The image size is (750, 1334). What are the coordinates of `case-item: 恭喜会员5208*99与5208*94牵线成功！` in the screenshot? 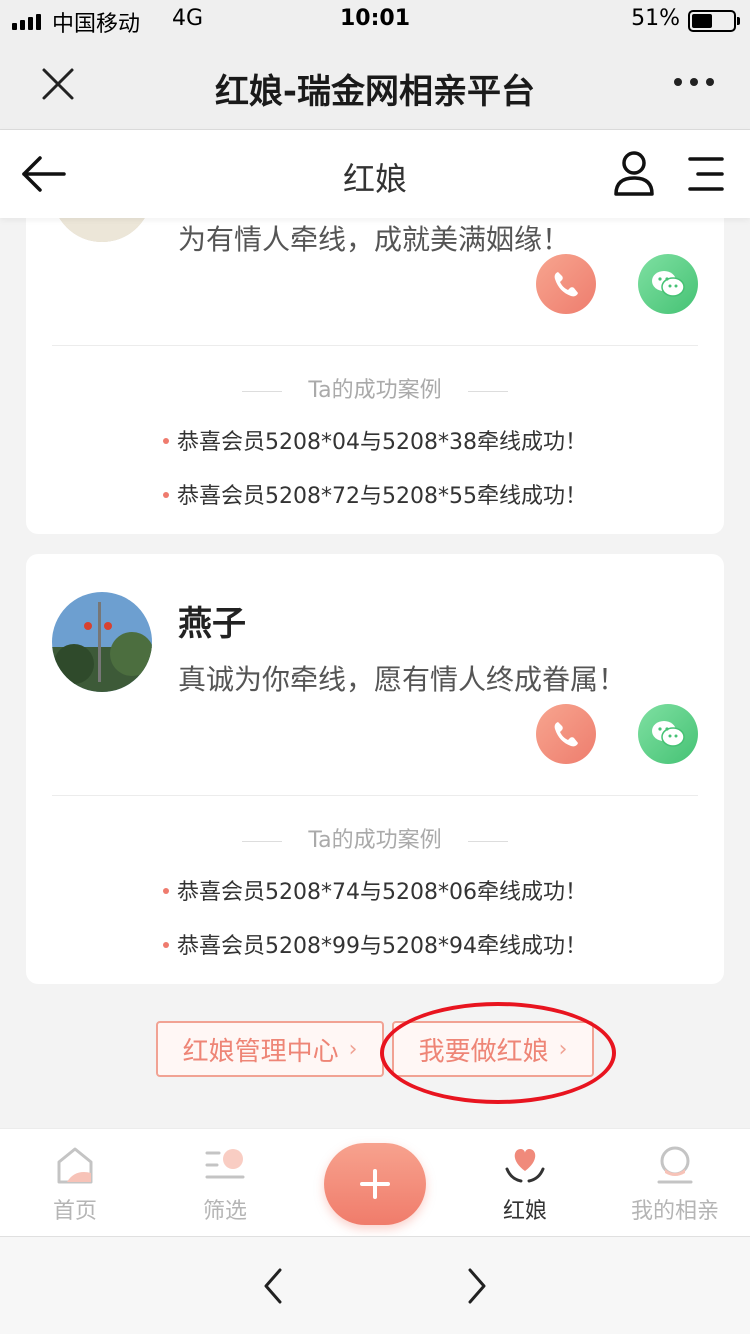 It's located at (375, 944).